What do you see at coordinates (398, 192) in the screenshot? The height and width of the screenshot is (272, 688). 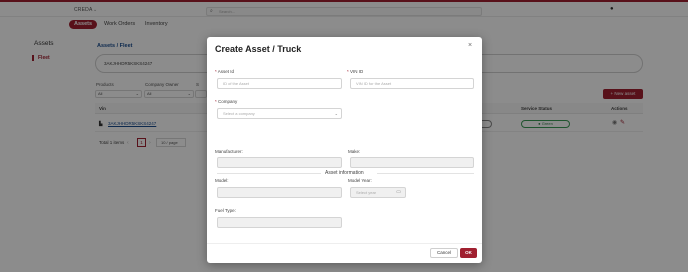 I see `calendar-icon: ▭` at bounding box center [398, 192].